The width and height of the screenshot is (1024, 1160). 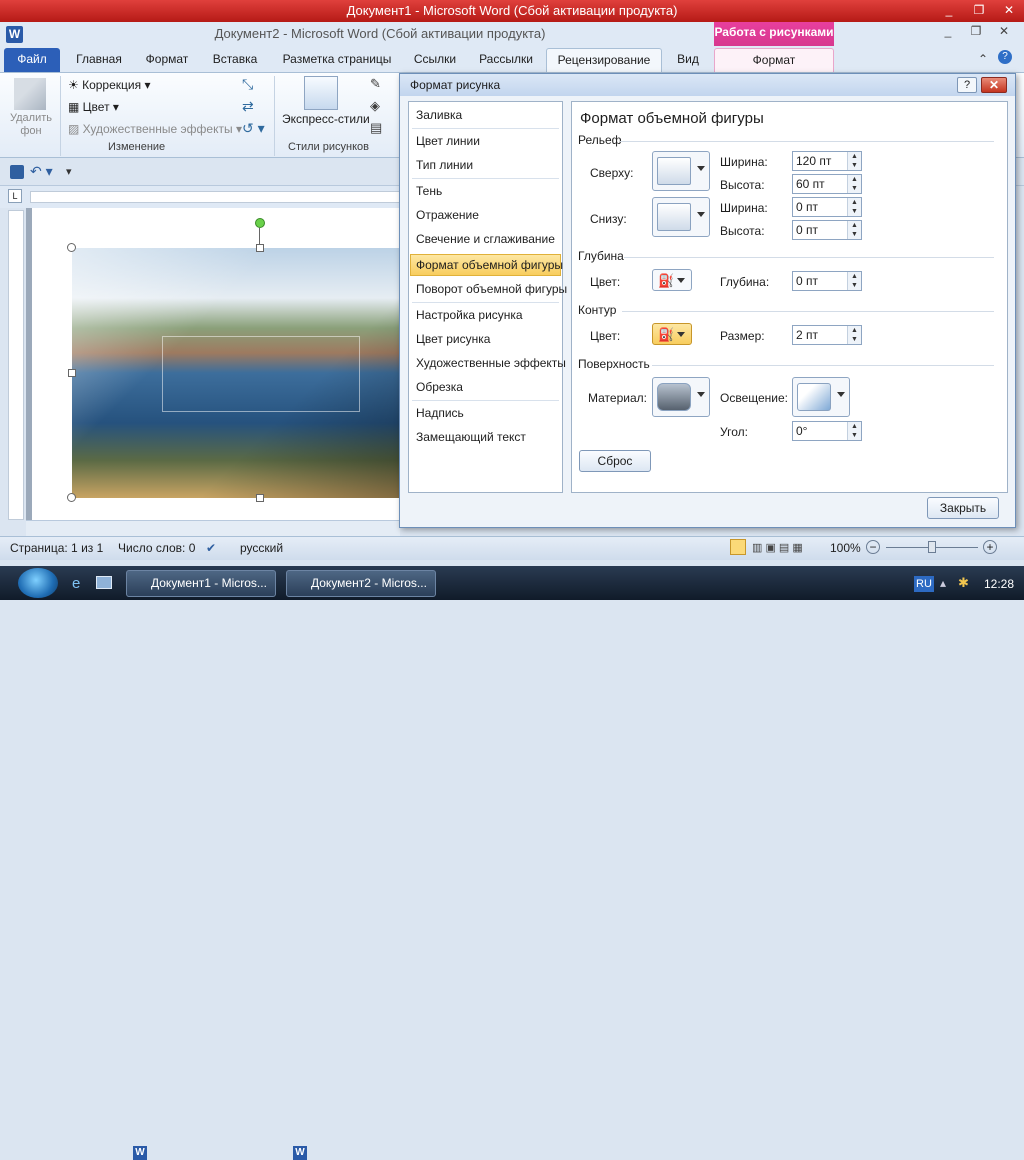 I want to click on horizontal-scrollbar, so click(x=213, y=528).